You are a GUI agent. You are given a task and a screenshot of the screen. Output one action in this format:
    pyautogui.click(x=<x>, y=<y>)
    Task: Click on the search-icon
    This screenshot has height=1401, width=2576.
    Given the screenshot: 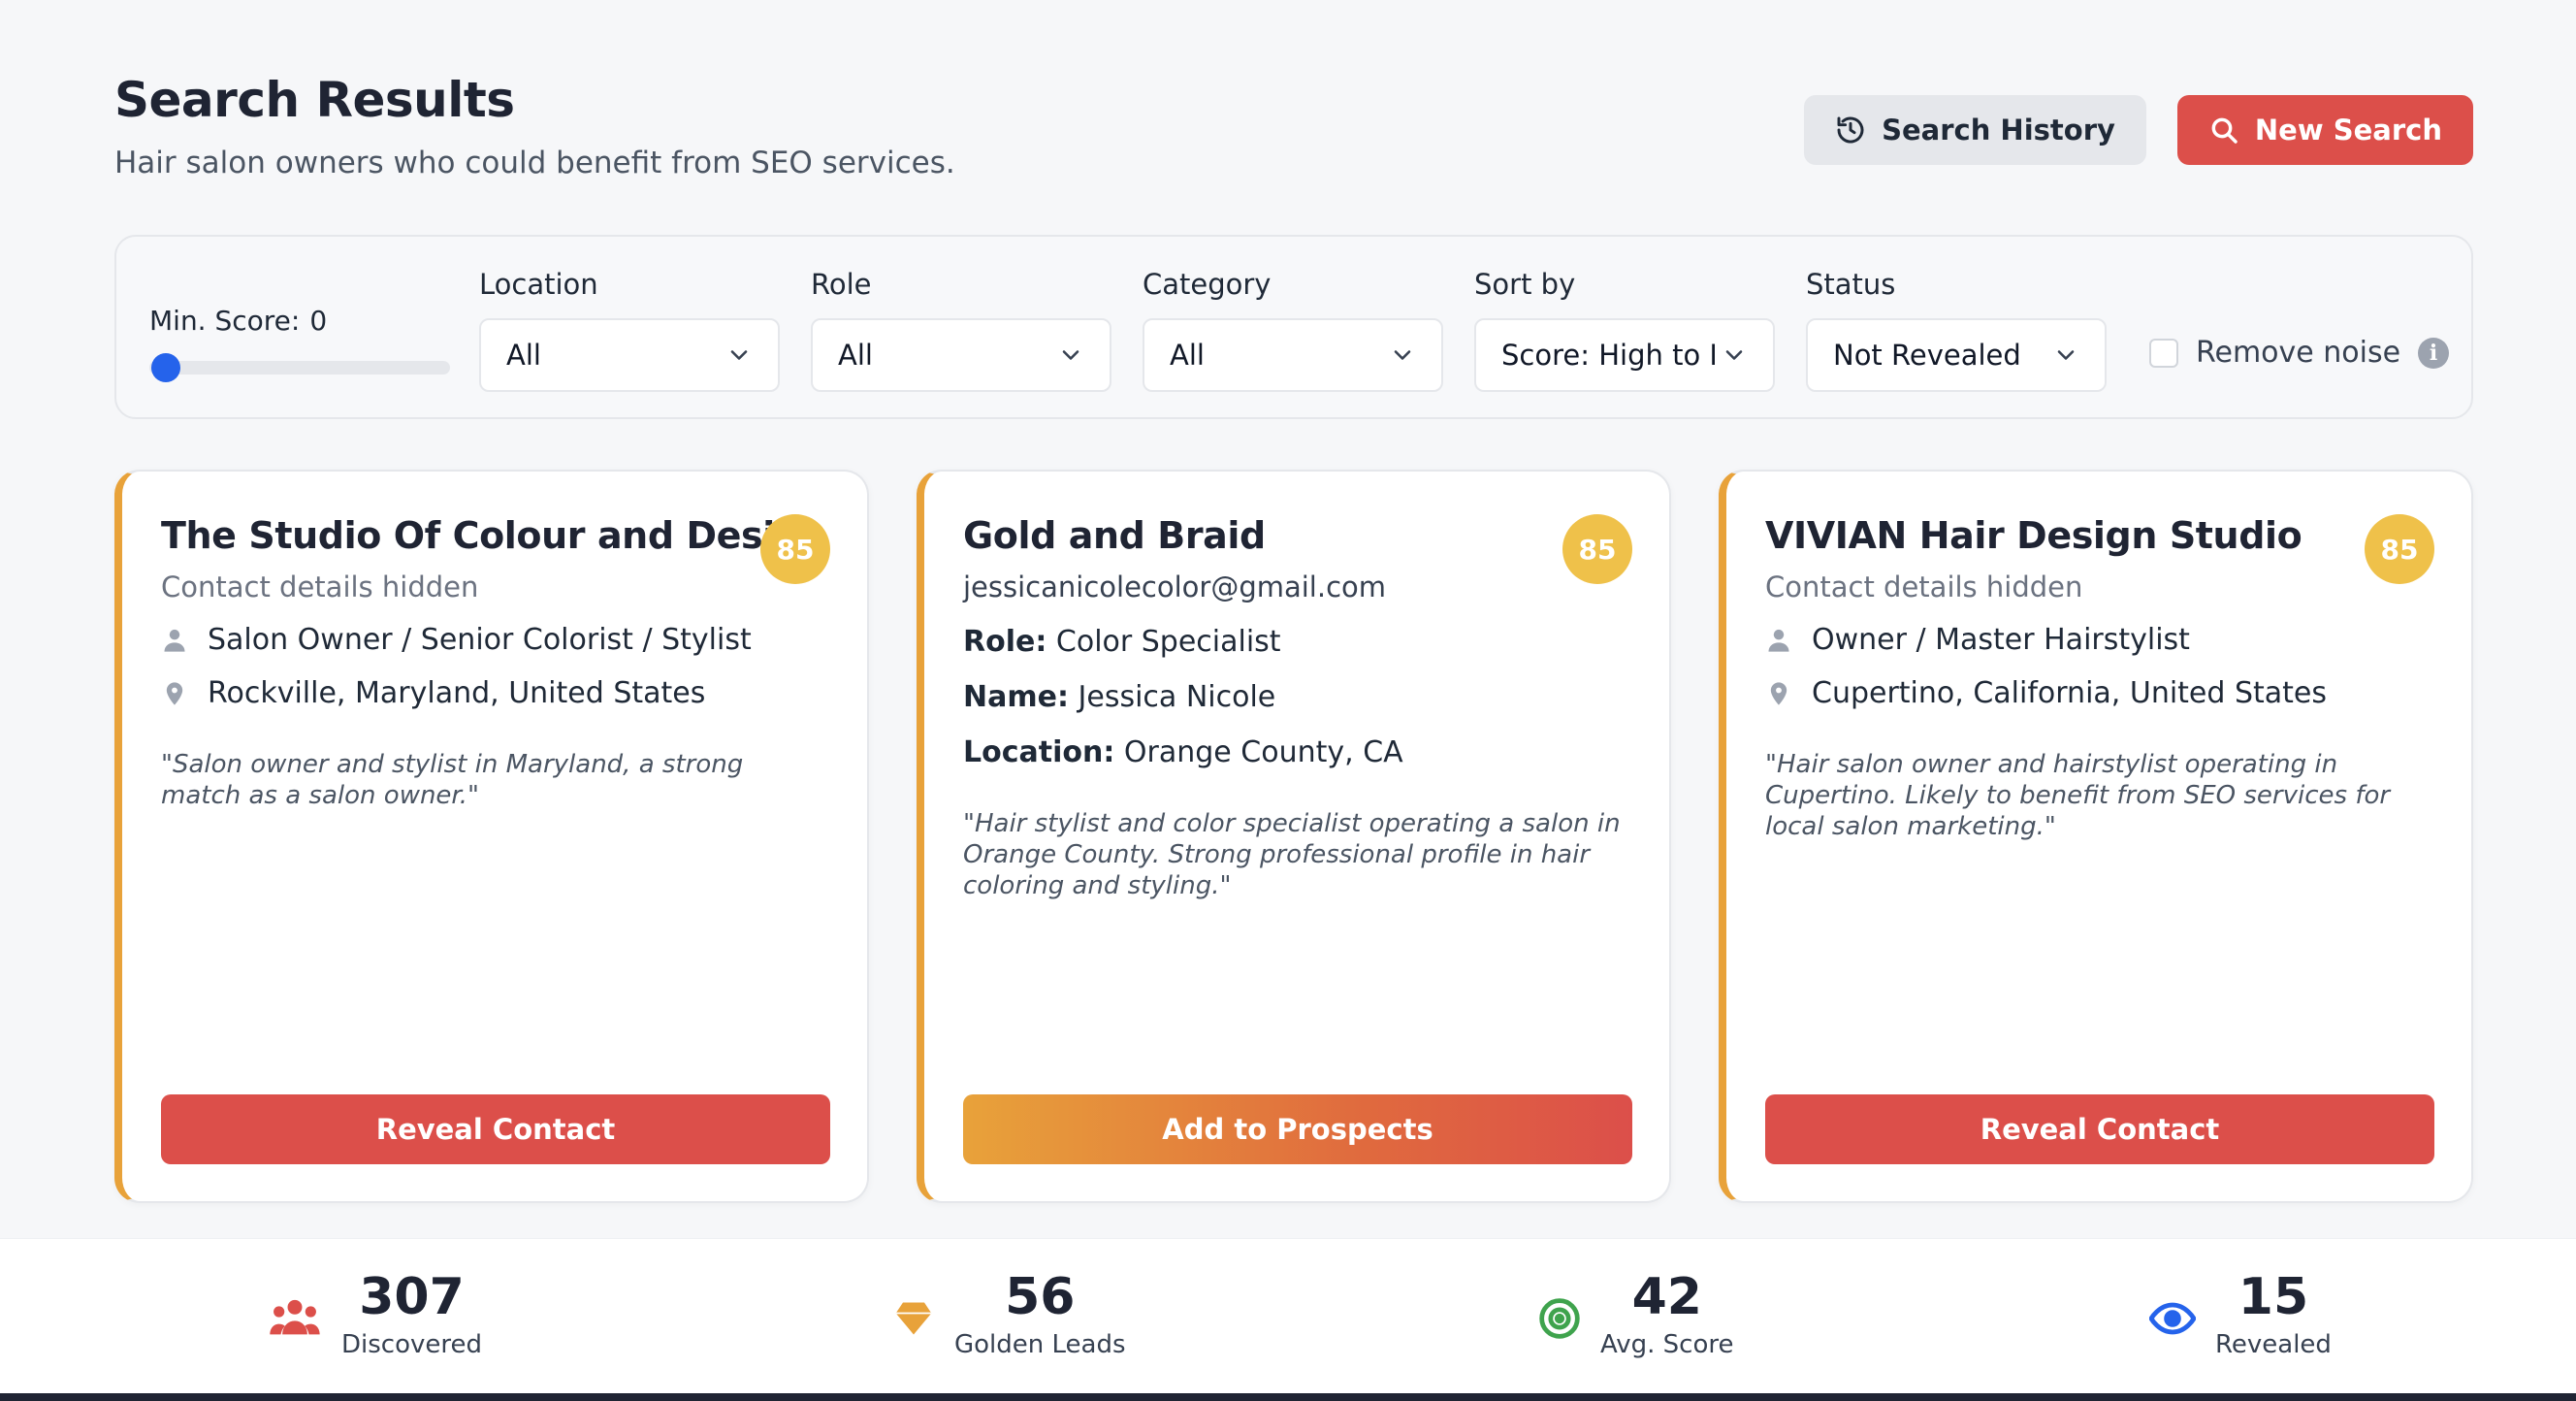 What is the action you would take?
    pyautogui.click(x=2224, y=130)
    